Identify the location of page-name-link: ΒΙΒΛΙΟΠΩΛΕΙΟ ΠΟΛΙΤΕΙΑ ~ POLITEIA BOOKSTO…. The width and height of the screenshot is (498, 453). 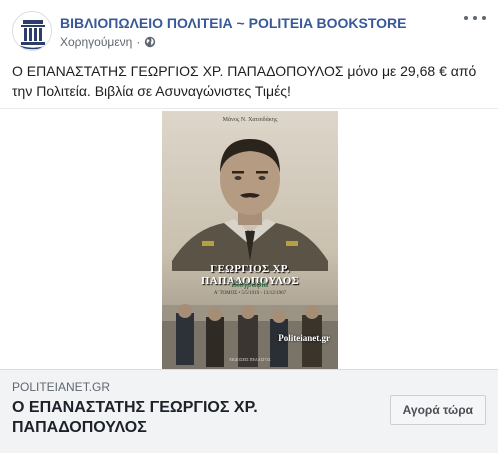
(233, 23).